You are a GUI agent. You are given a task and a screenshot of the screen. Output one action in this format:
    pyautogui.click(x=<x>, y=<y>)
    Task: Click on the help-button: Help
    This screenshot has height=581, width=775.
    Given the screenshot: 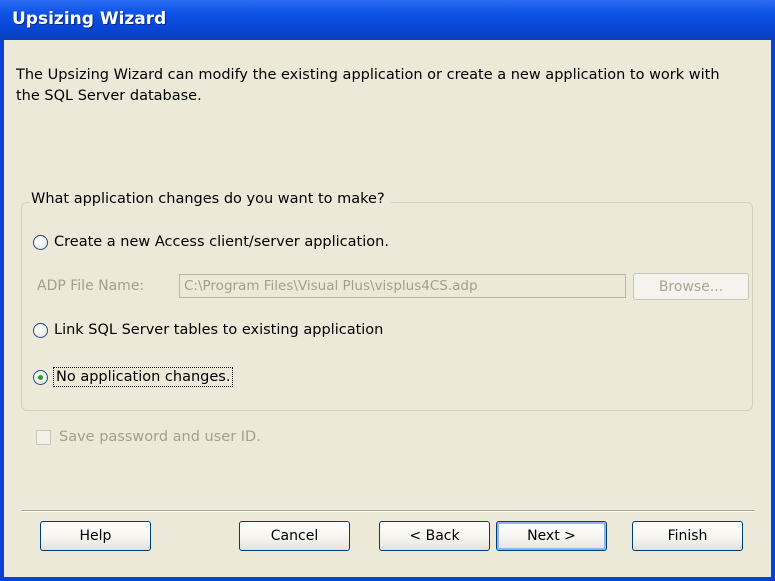 What is the action you would take?
    pyautogui.click(x=95, y=536)
    